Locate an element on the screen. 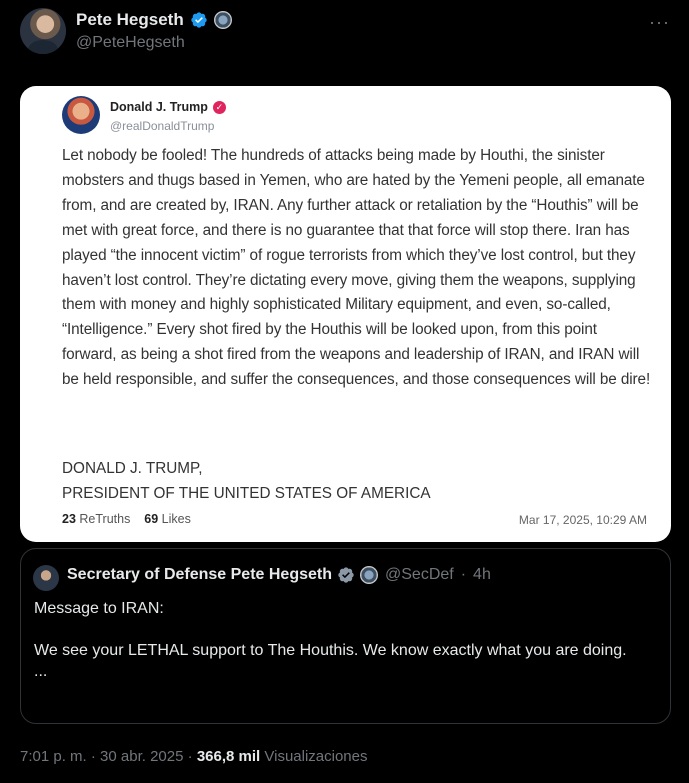  author-name: Pete Hegseth is located at coordinates (130, 20).